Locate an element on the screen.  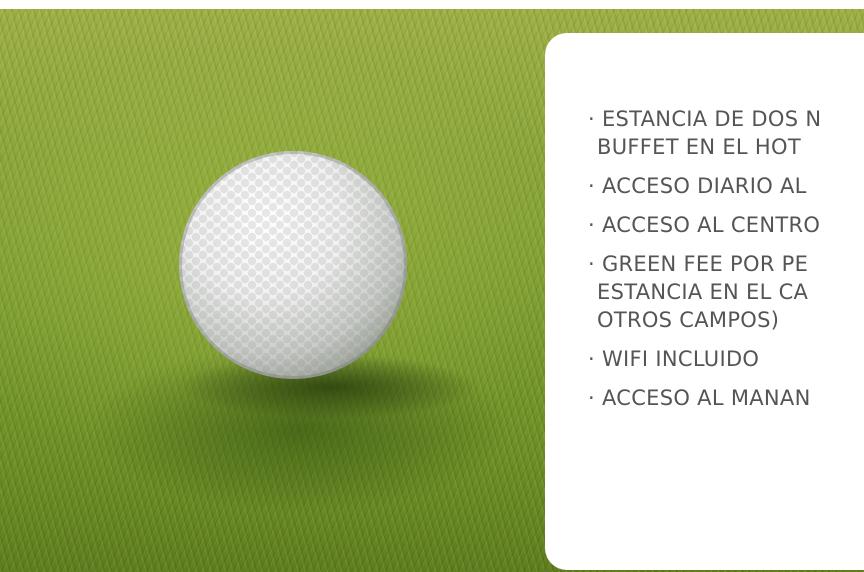
list-item-line: · ESTANCIA DE DOS N is located at coordinates (705, 119).